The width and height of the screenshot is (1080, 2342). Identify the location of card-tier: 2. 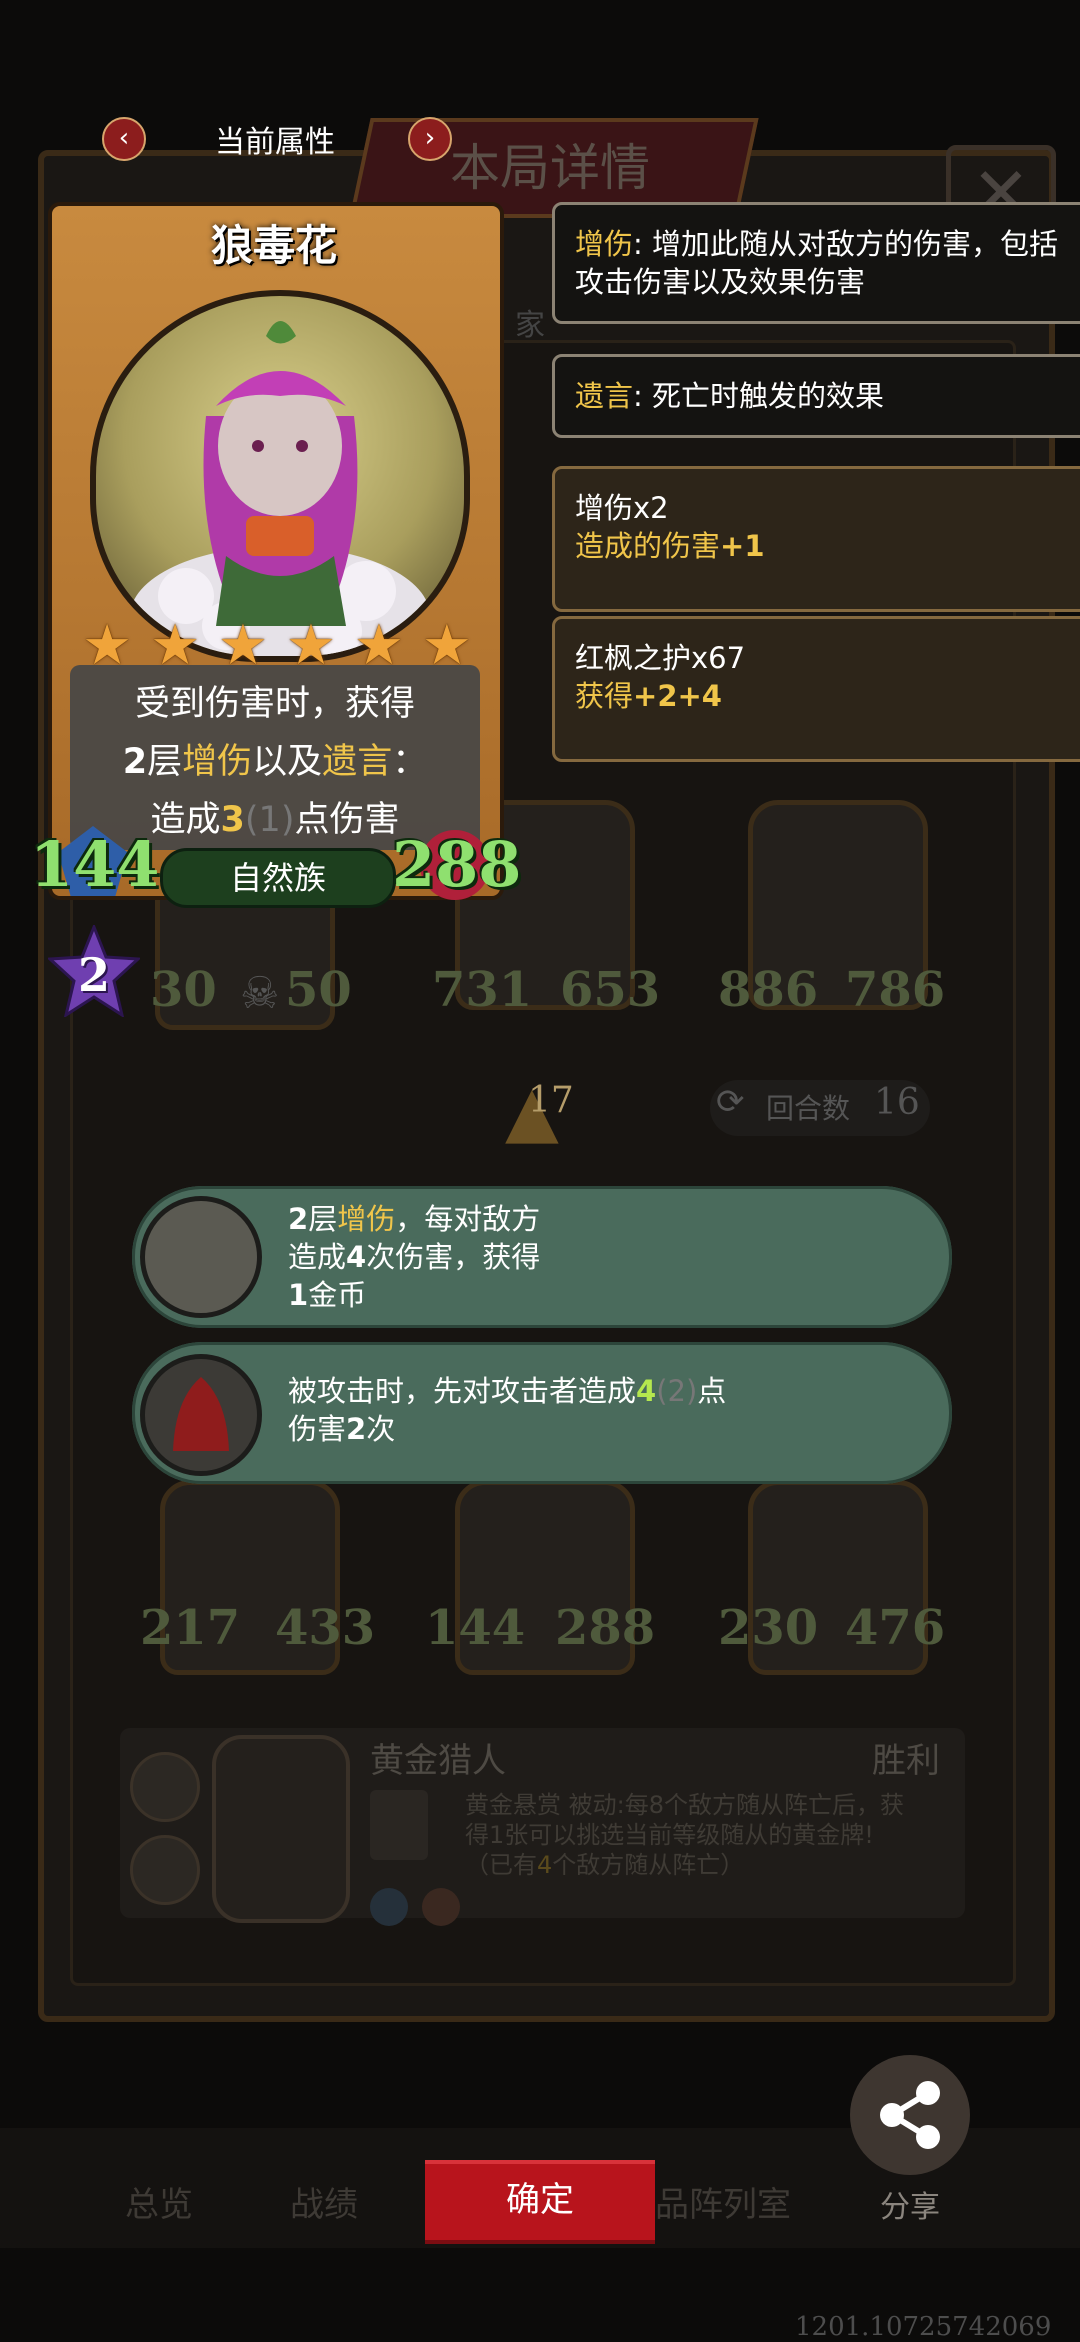
(93, 975).